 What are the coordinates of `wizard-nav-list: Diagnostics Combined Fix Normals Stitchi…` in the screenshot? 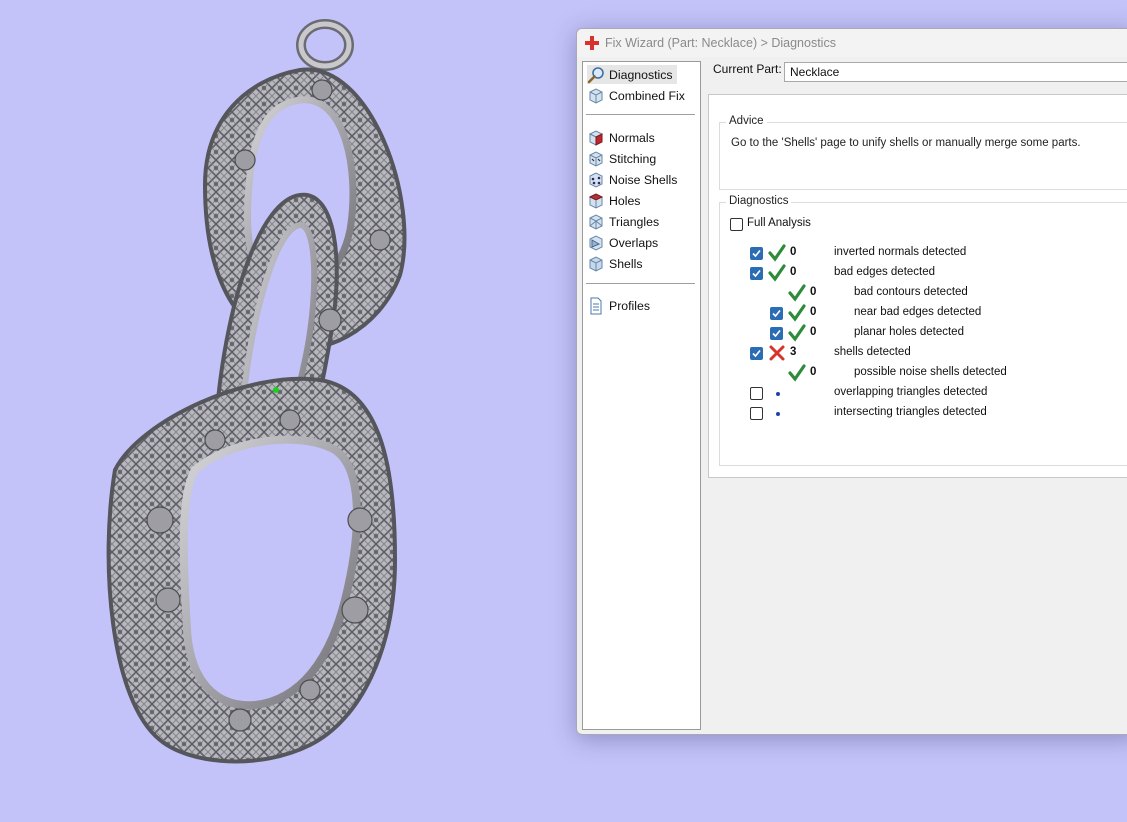 It's located at (641, 395).